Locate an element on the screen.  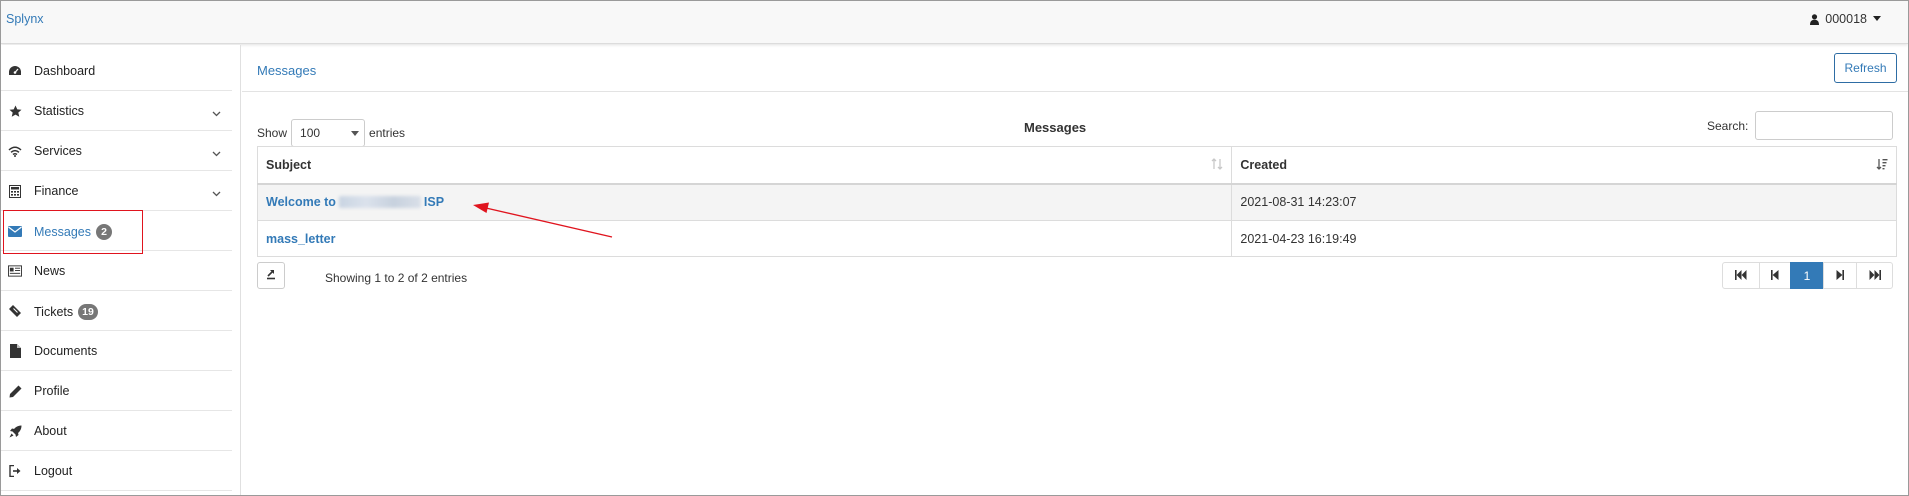
tickets-count-badge: 19 is located at coordinates (88, 312).